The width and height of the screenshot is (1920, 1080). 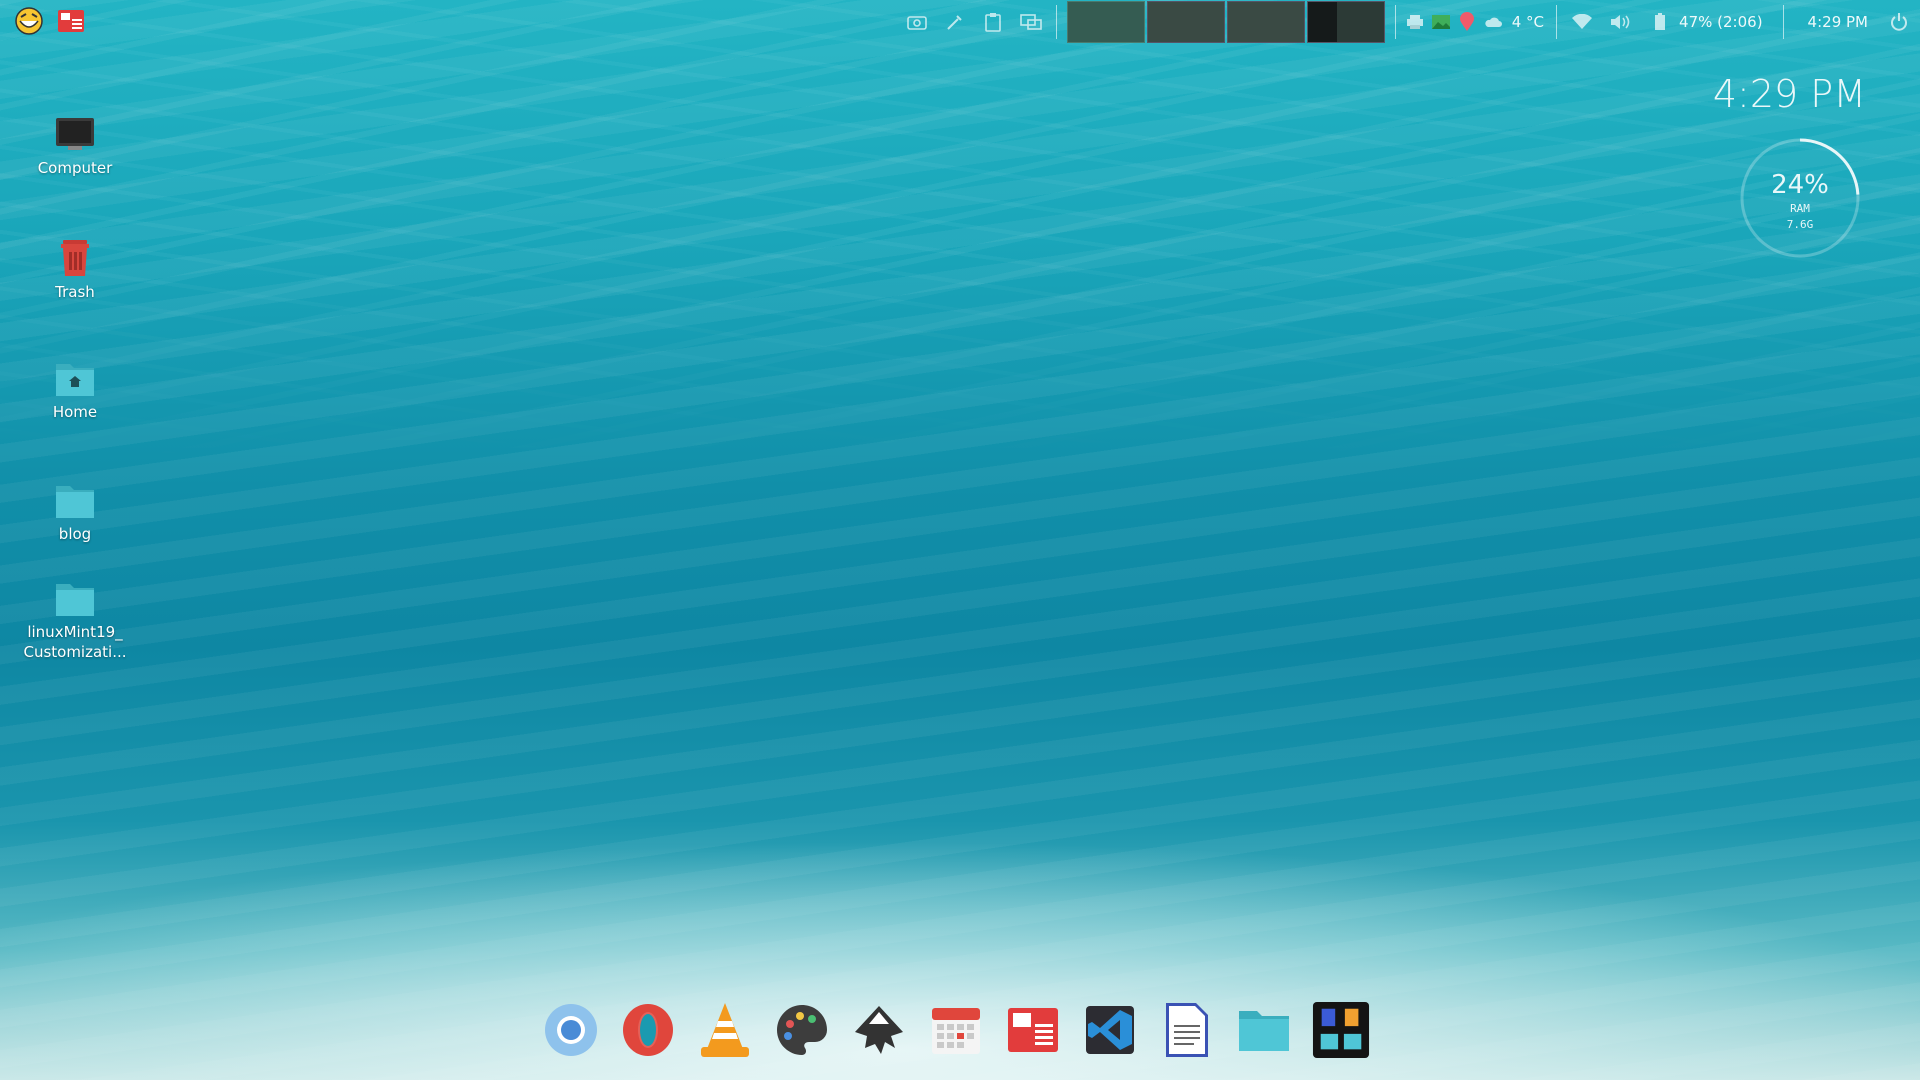 I want to click on location-pin-icon, so click(x=1467, y=22).